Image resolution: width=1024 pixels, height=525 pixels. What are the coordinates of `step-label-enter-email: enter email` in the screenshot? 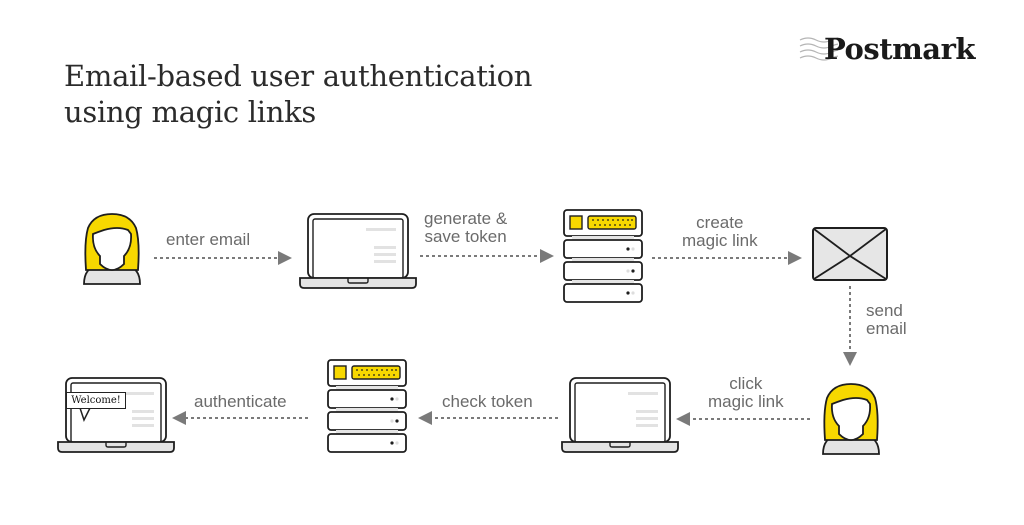 It's located at (208, 239).